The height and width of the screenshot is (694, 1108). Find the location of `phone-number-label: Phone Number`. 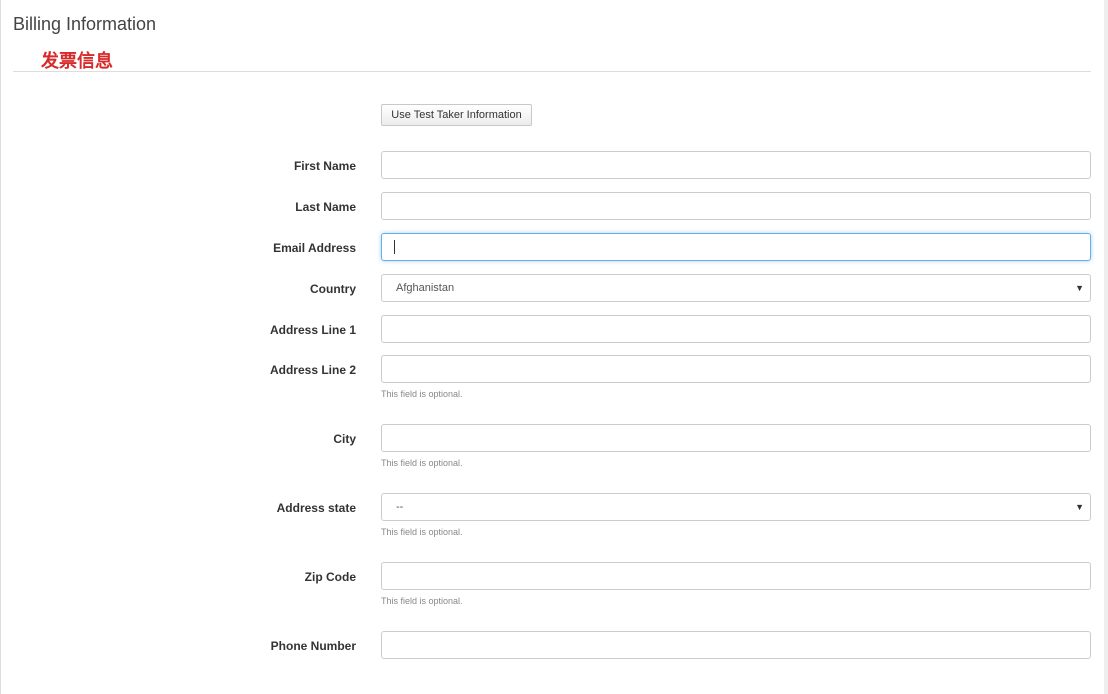

phone-number-label: Phone Number is located at coordinates (313, 646).